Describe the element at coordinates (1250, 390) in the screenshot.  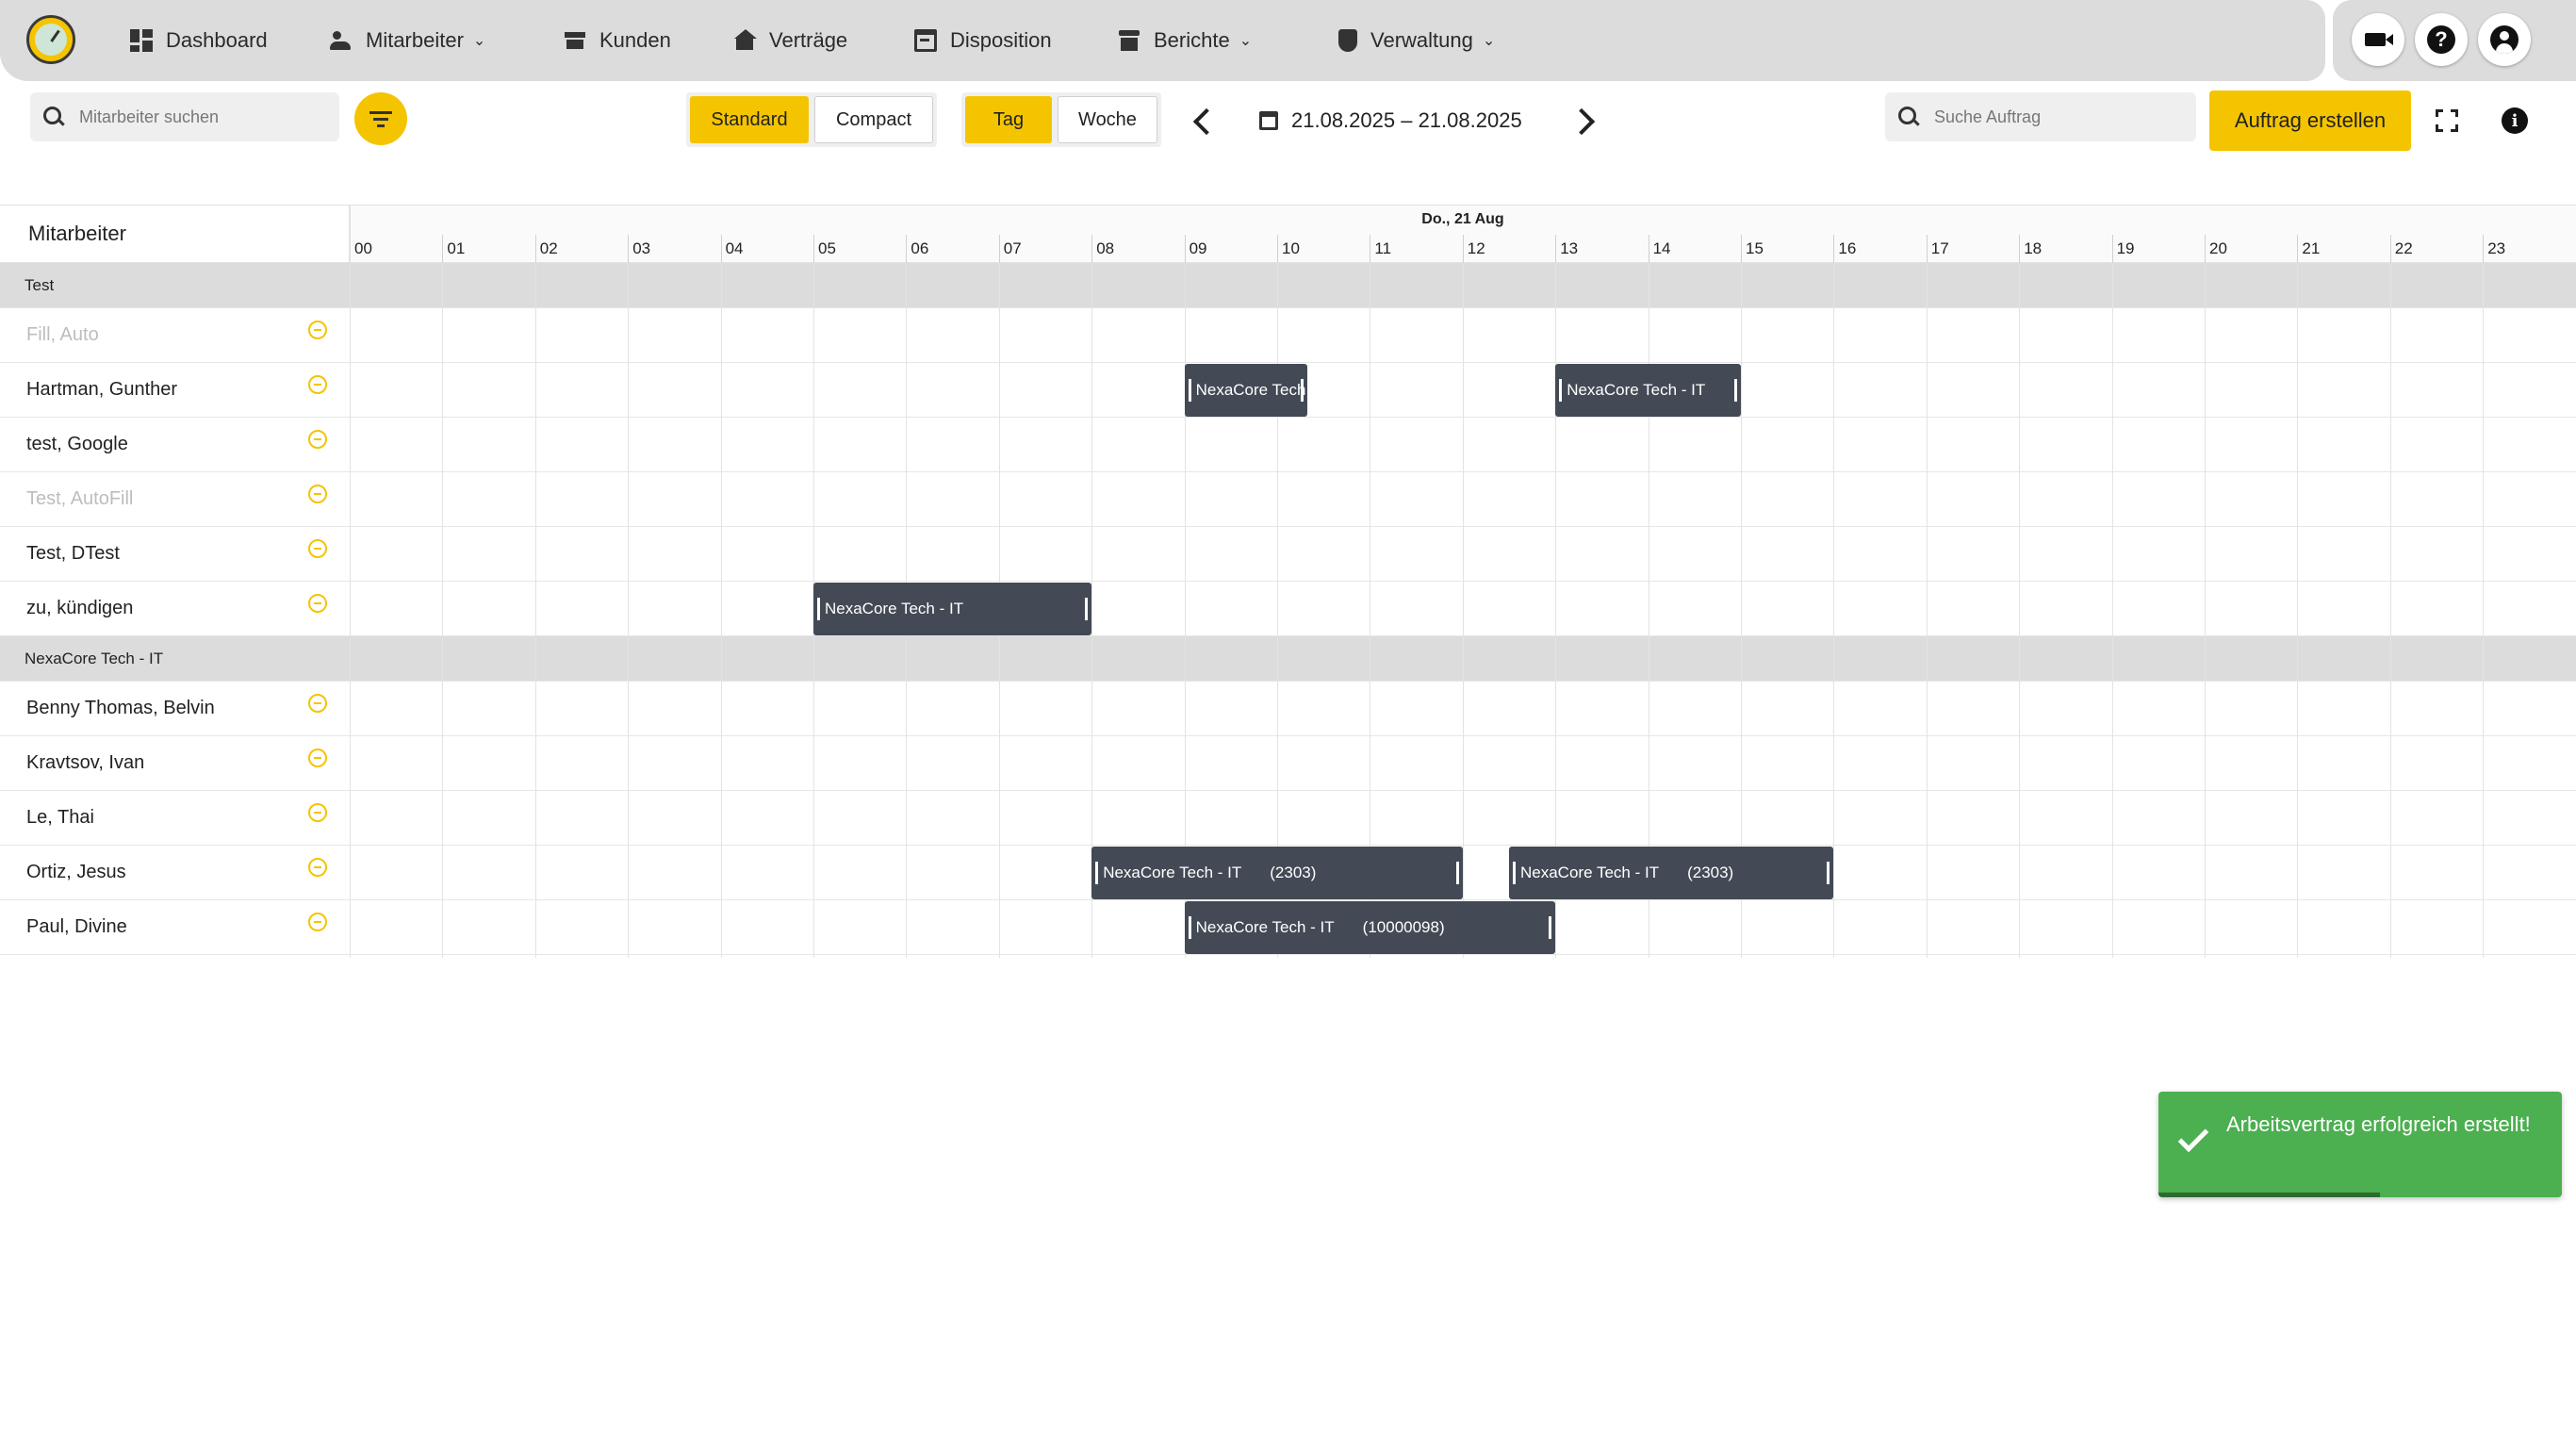
I see `shift-event-label: NexaCore Tech` at that location.